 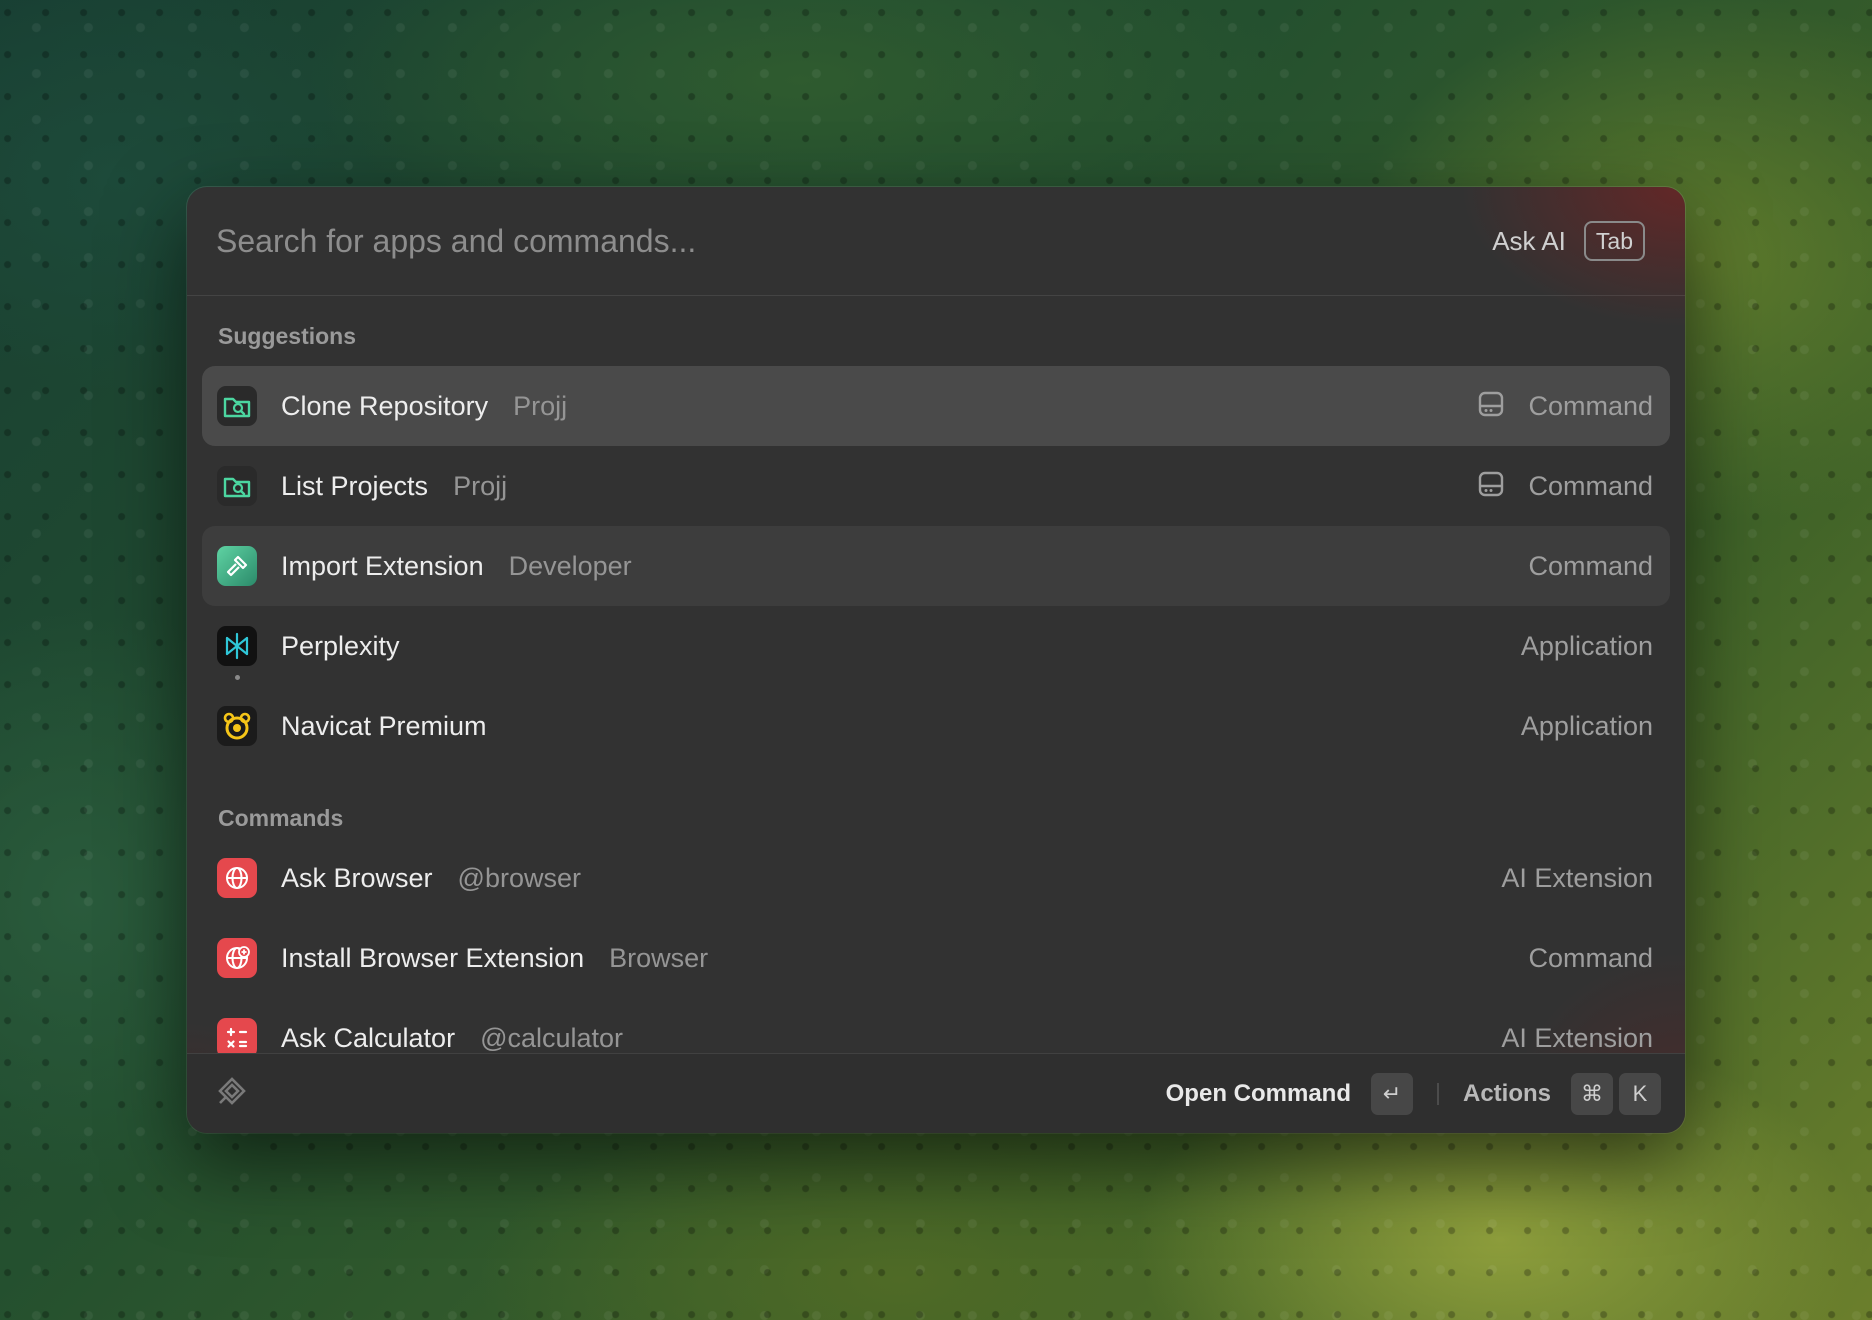 What do you see at coordinates (854, 241) in the screenshot?
I see `search-input` at bounding box center [854, 241].